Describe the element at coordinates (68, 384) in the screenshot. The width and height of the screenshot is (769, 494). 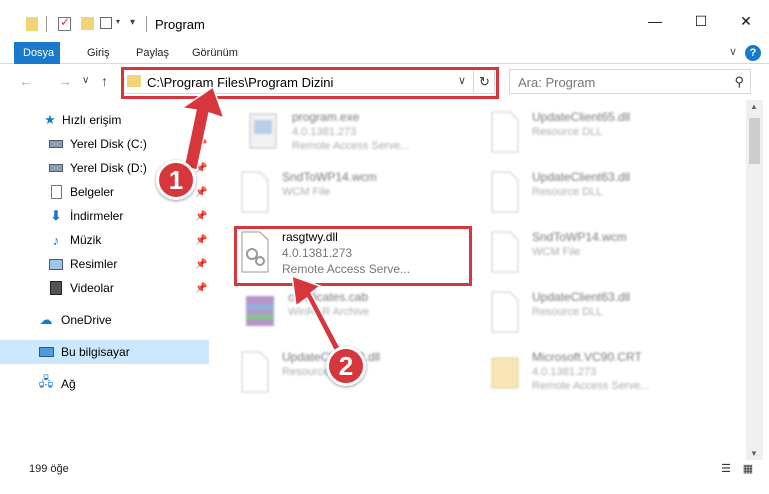
I see `sidebar-item-label: Ağ` at that location.